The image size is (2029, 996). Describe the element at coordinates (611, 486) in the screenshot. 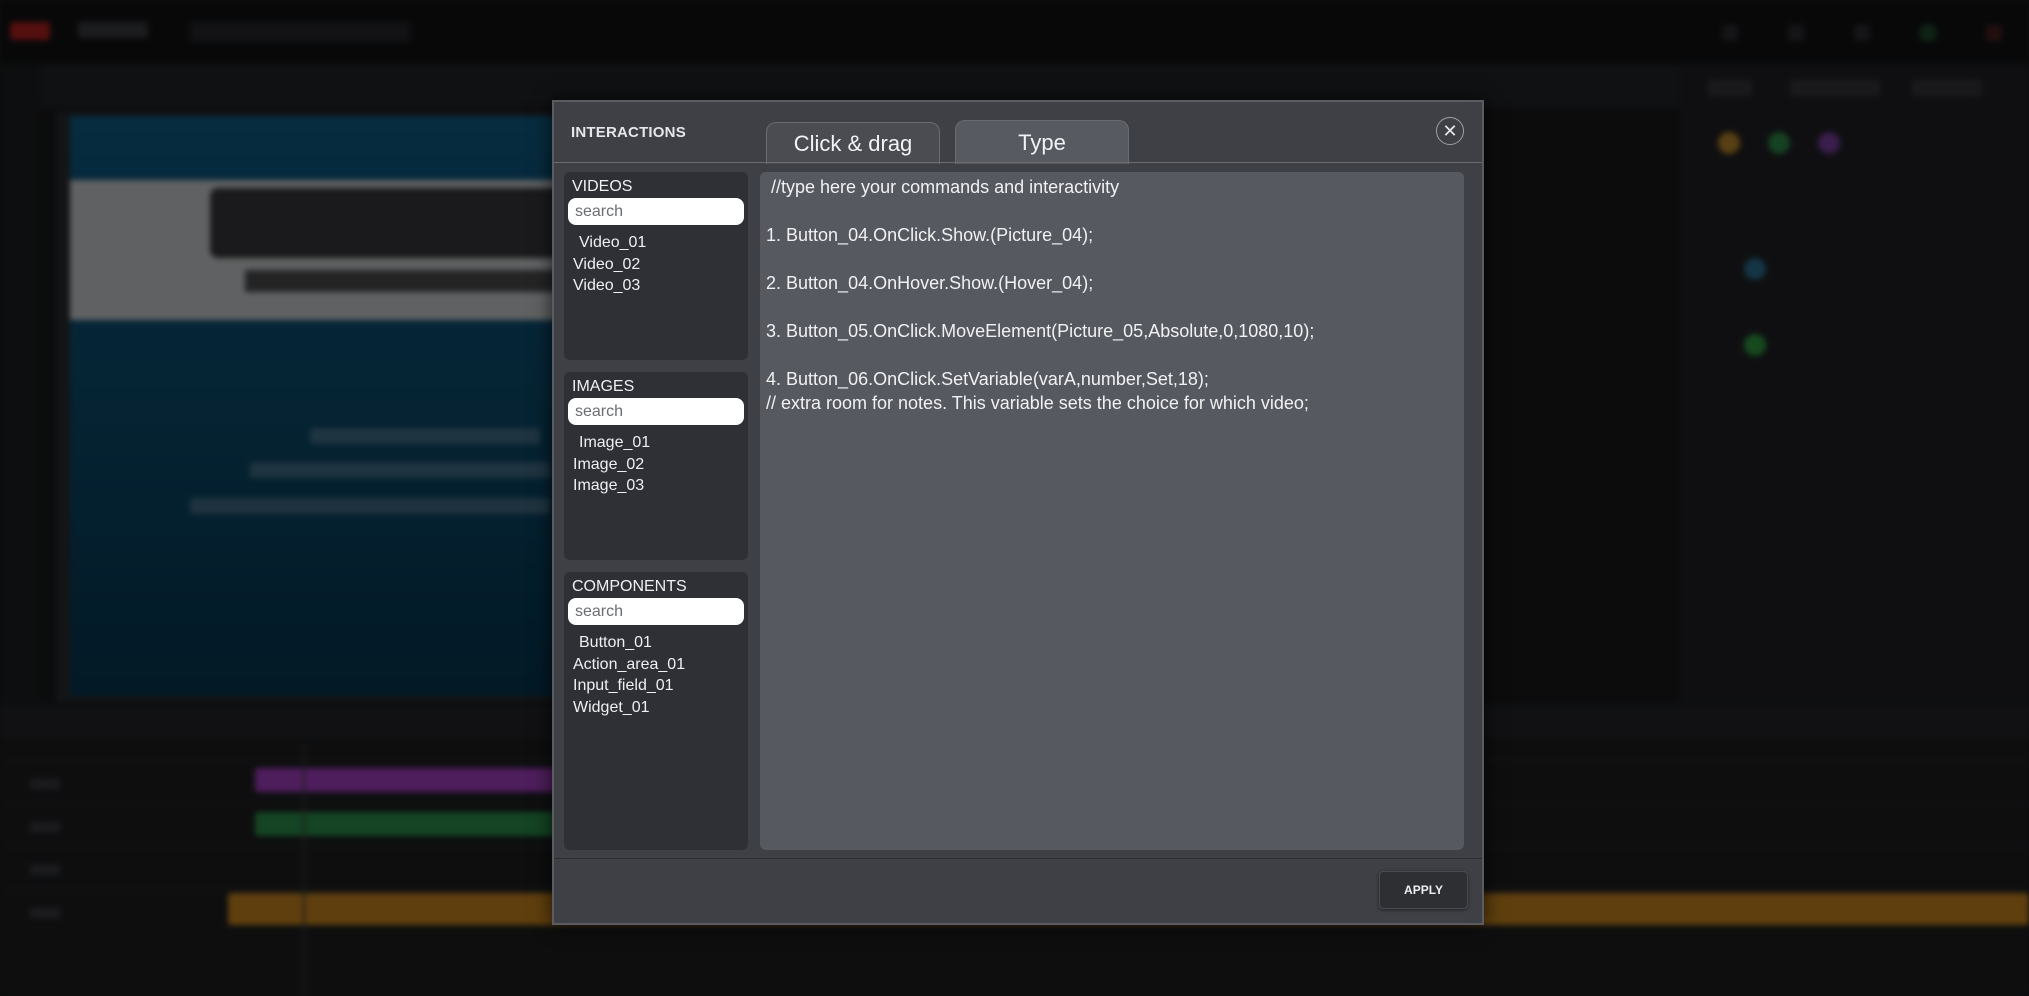

I see `list-item: Image_03` at that location.